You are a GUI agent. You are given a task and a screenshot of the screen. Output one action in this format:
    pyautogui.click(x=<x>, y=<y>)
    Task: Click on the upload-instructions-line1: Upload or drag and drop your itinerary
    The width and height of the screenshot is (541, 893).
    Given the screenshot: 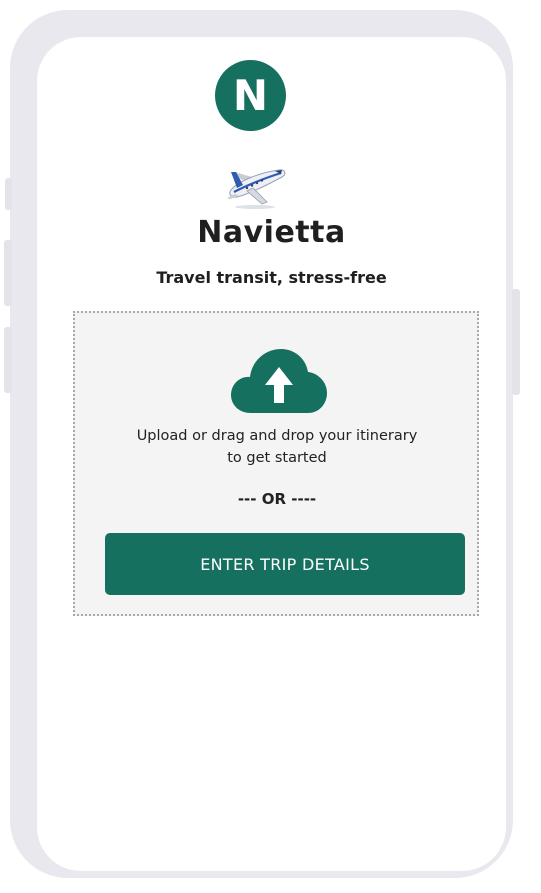 What is the action you would take?
    pyautogui.click(x=277, y=436)
    